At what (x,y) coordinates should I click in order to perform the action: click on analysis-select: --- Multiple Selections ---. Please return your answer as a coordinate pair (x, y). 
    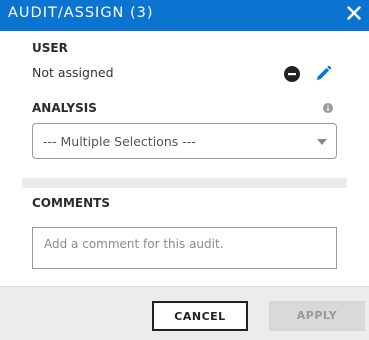
    Looking at the image, I should click on (184, 141).